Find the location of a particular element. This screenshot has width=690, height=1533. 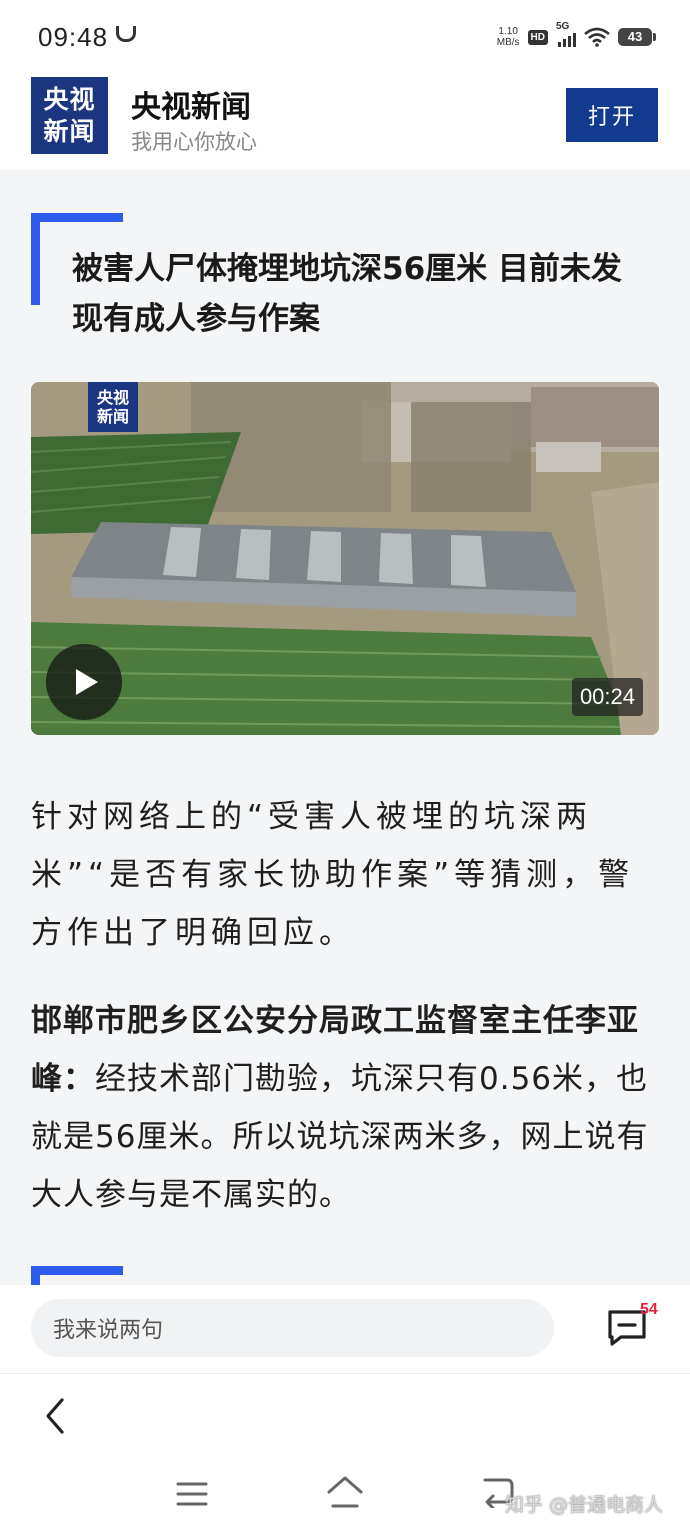

battery-icon: 43 is located at coordinates (637, 37).